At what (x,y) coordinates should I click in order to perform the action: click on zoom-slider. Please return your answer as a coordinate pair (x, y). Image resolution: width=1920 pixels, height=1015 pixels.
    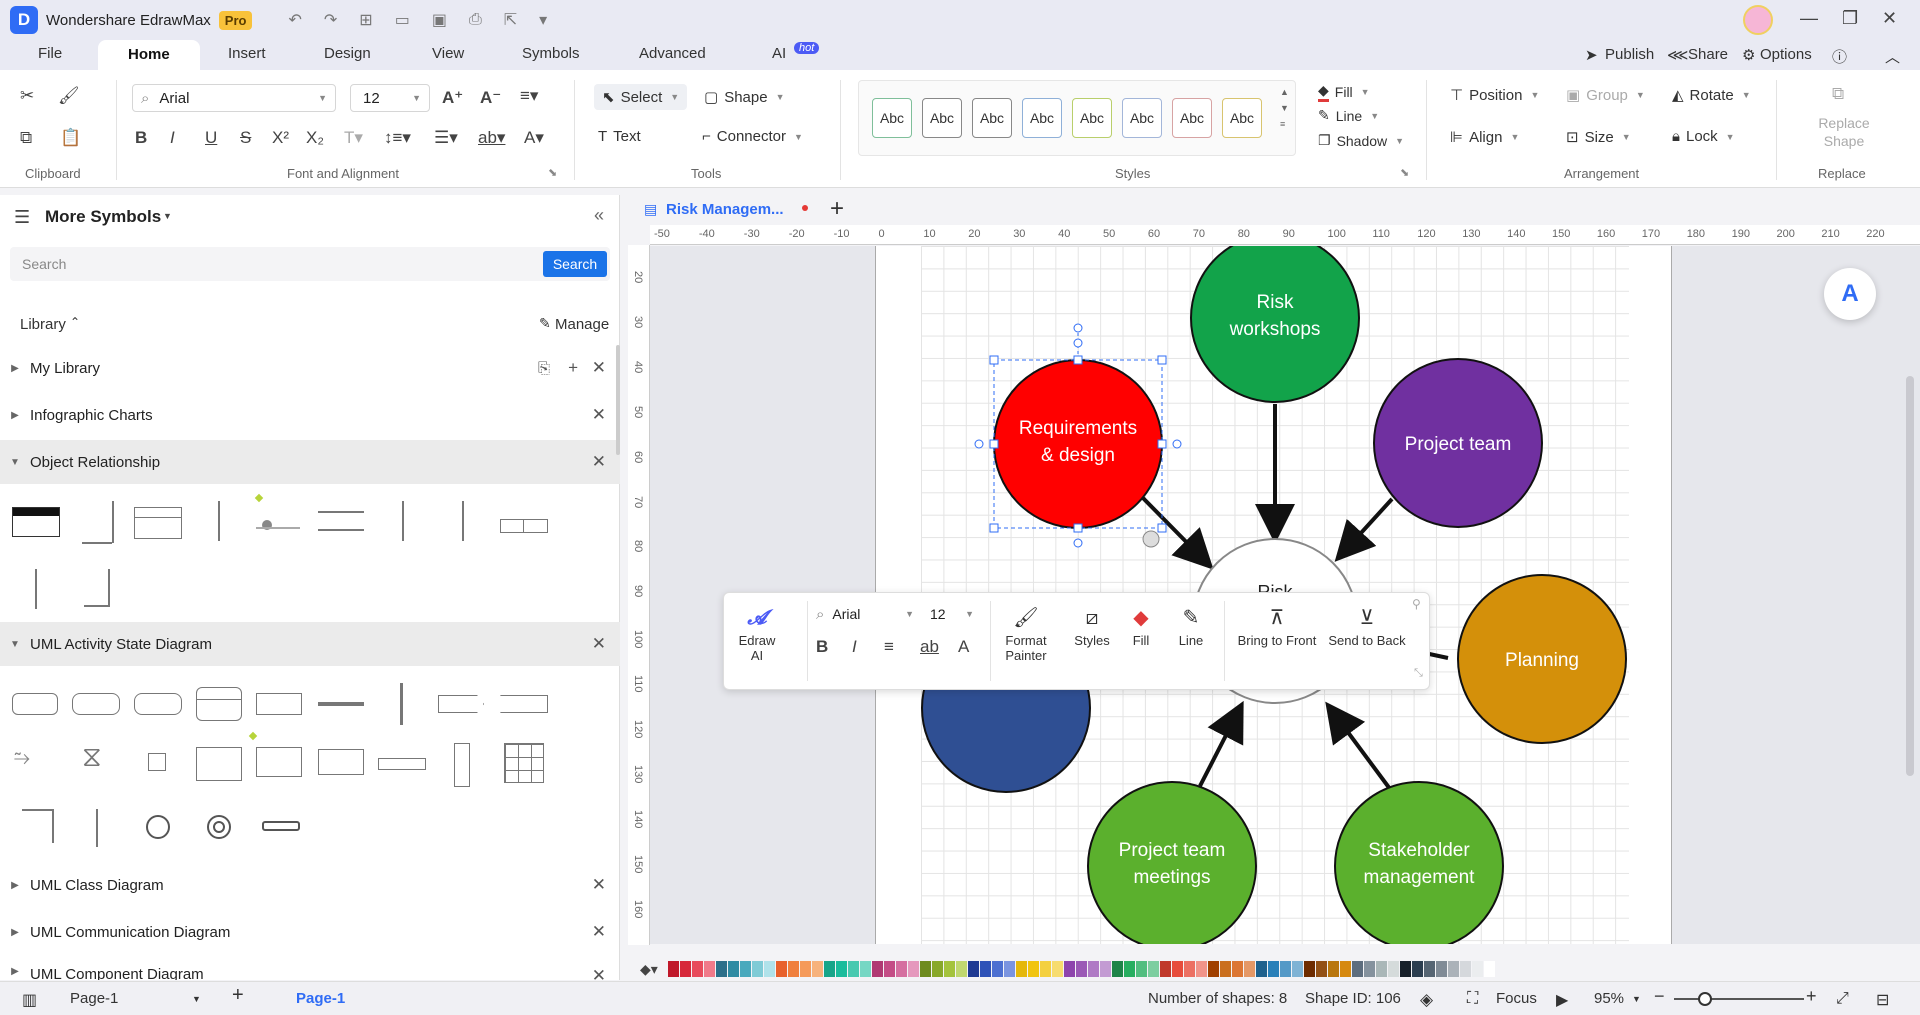
    Looking at the image, I should click on (1739, 999).